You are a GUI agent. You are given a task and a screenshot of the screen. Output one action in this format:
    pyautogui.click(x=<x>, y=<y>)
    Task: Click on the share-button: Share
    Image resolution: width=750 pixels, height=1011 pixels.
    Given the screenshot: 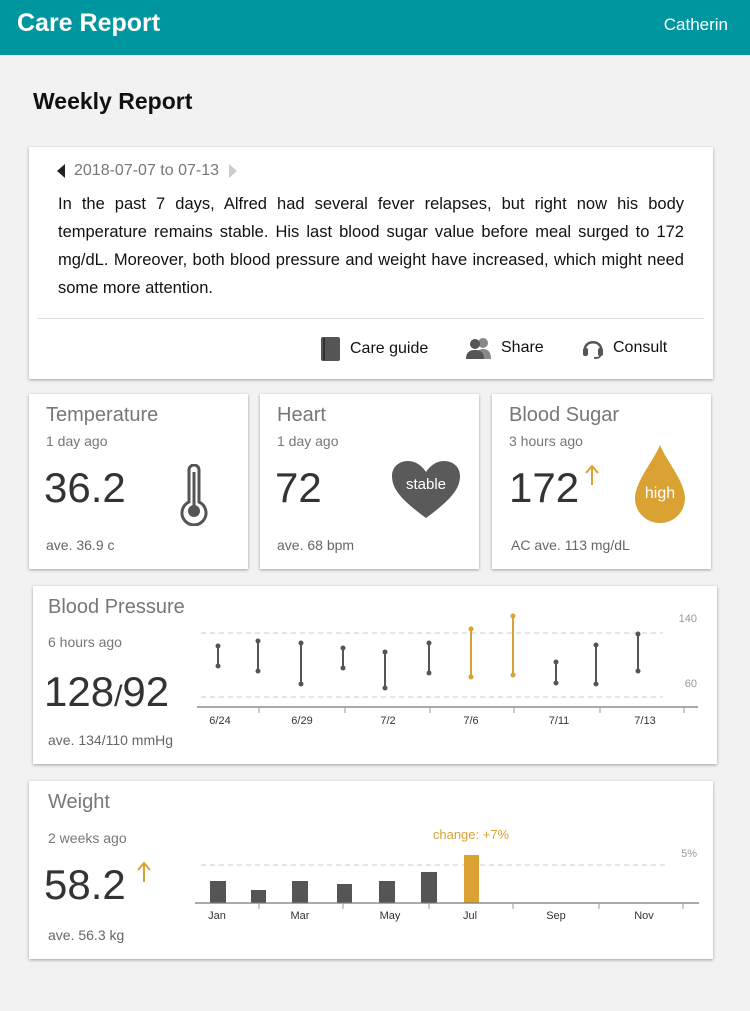 What is the action you would take?
    pyautogui.click(x=505, y=348)
    